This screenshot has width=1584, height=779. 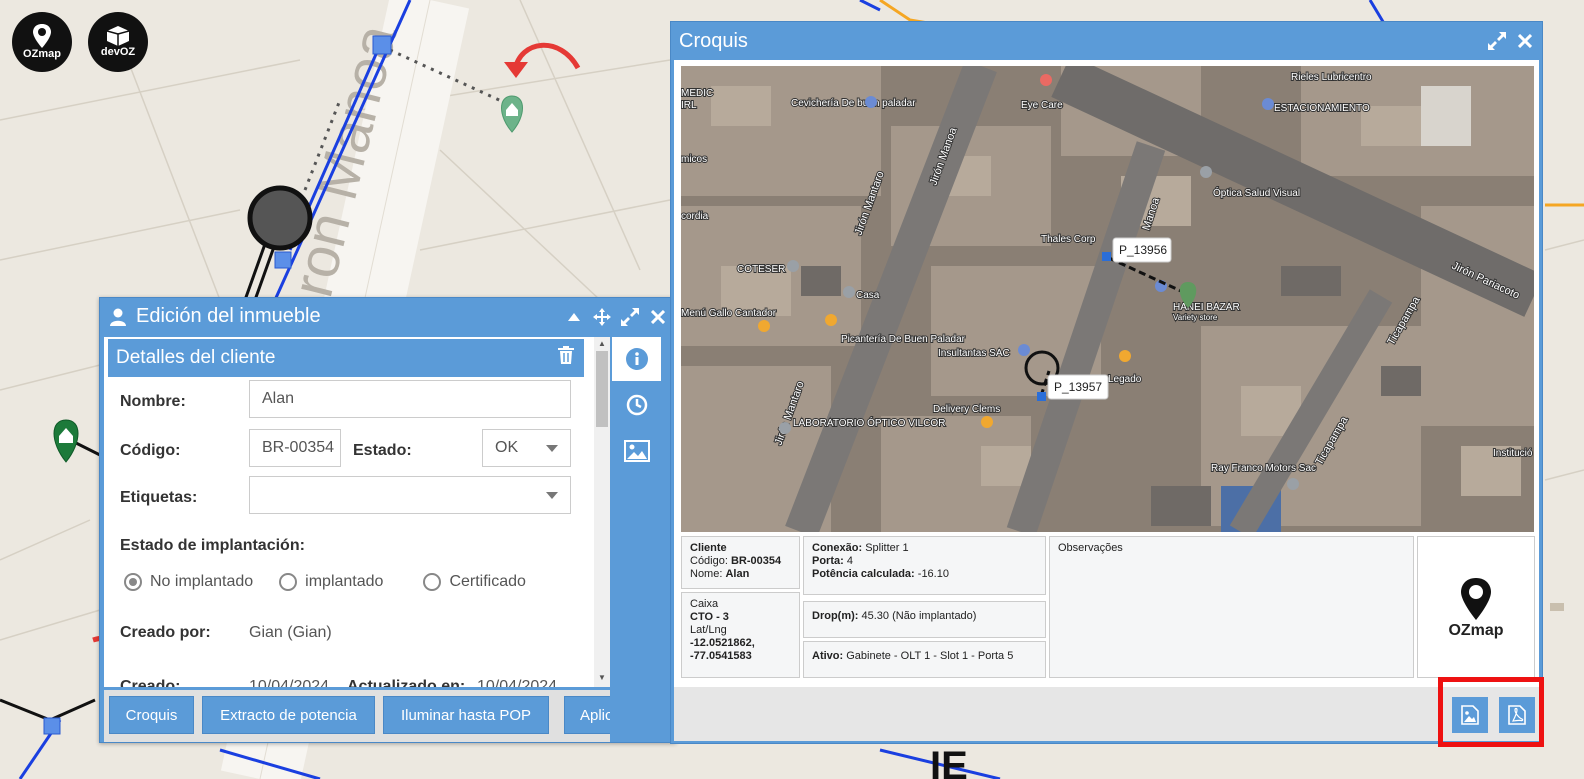 What do you see at coordinates (1322, 108) in the screenshot?
I see `poi-label: ESTACIONAMIENTO` at bounding box center [1322, 108].